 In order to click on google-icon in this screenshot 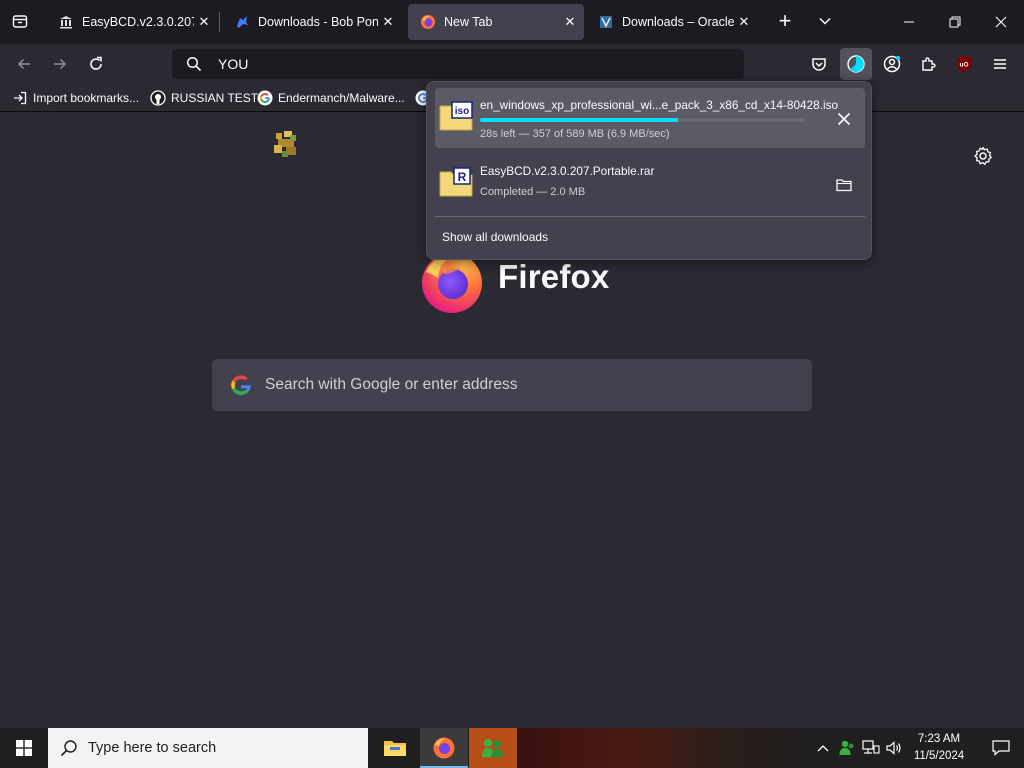, I will do `click(241, 385)`.